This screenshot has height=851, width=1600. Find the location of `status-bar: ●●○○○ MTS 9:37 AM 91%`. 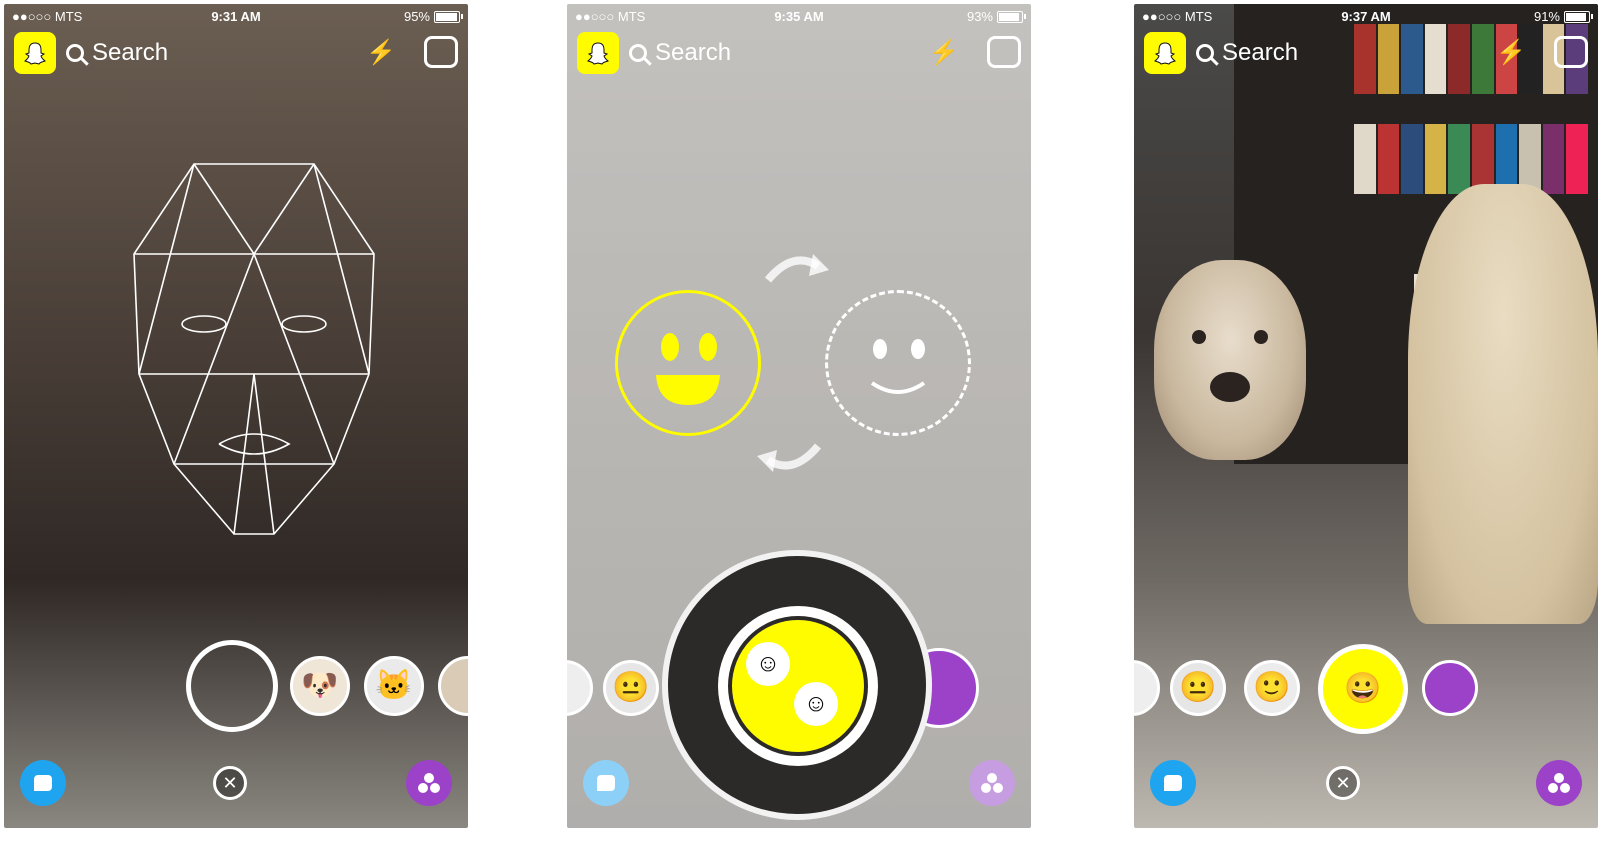

status-bar: ●●○○○ MTS 9:37 AM 91% is located at coordinates (1366, 16).